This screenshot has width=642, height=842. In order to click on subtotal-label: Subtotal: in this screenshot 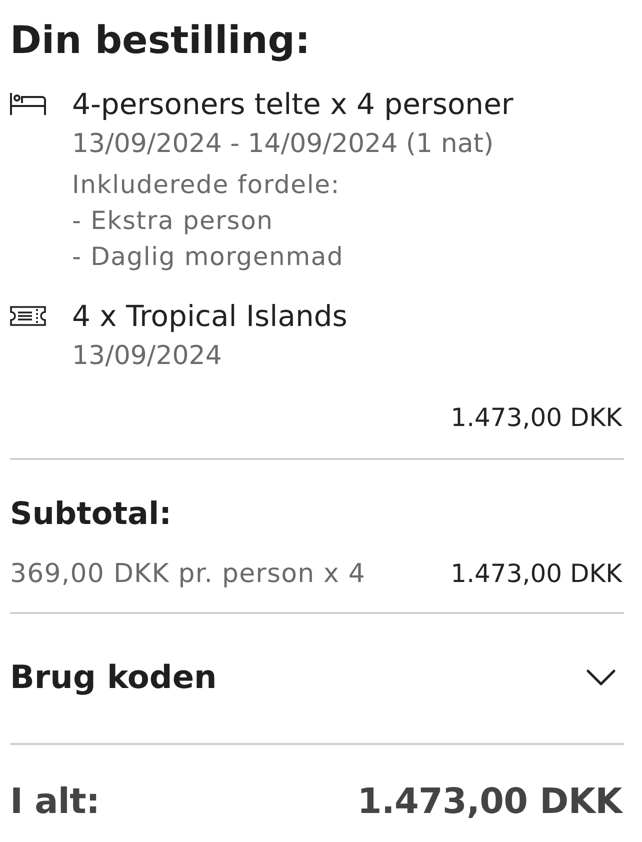, I will do `click(91, 514)`.